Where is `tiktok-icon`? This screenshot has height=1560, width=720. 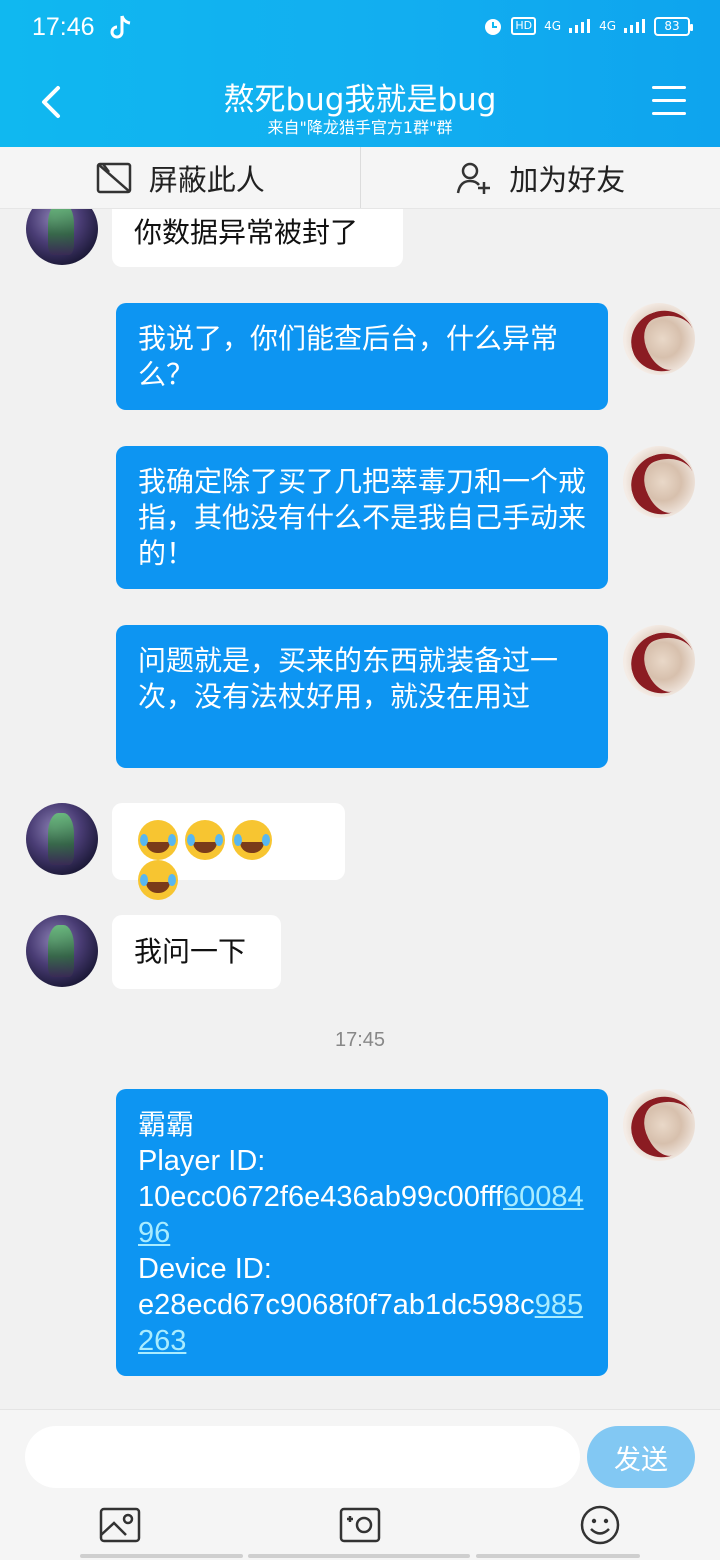 tiktok-icon is located at coordinates (120, 27).